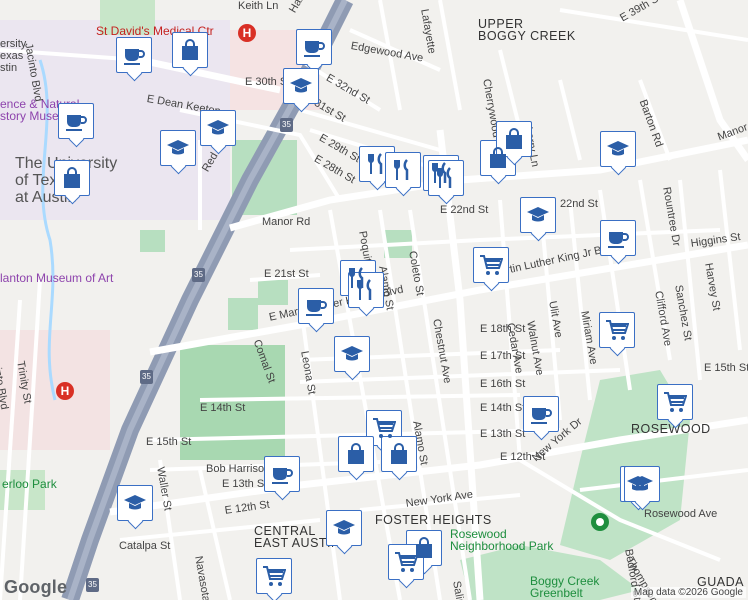  What do you see at coordinates (503, 329) in the screenshot?
I see `street-label: E 18th St` at bounding box center [503, 329].